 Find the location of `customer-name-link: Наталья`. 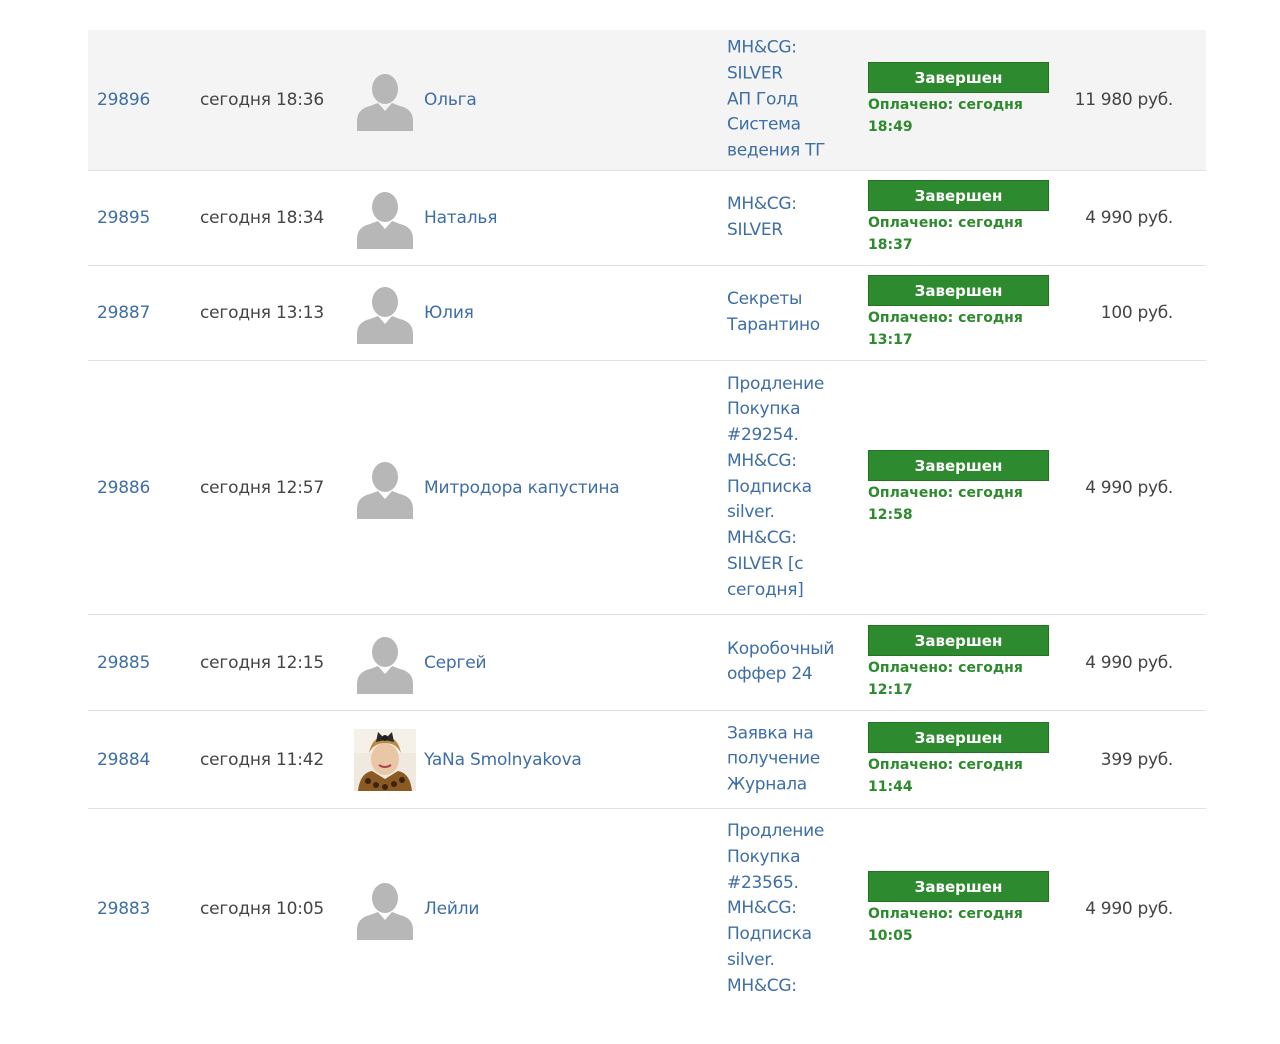

customer-name-link: Наталья is located at coordinates (460, 218).